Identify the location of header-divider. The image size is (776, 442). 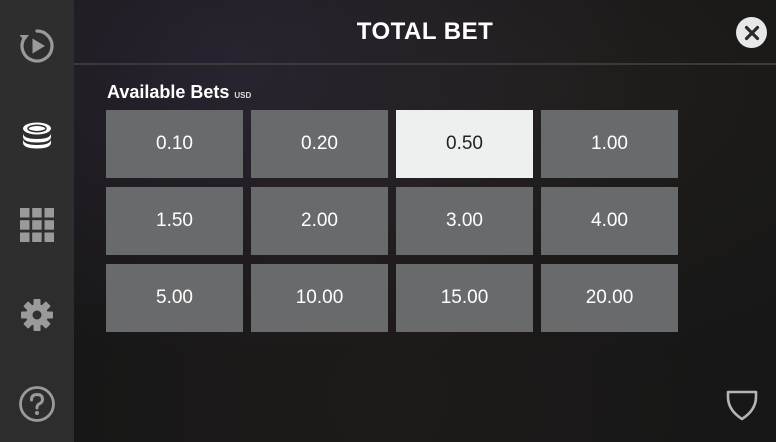
(425, 64).